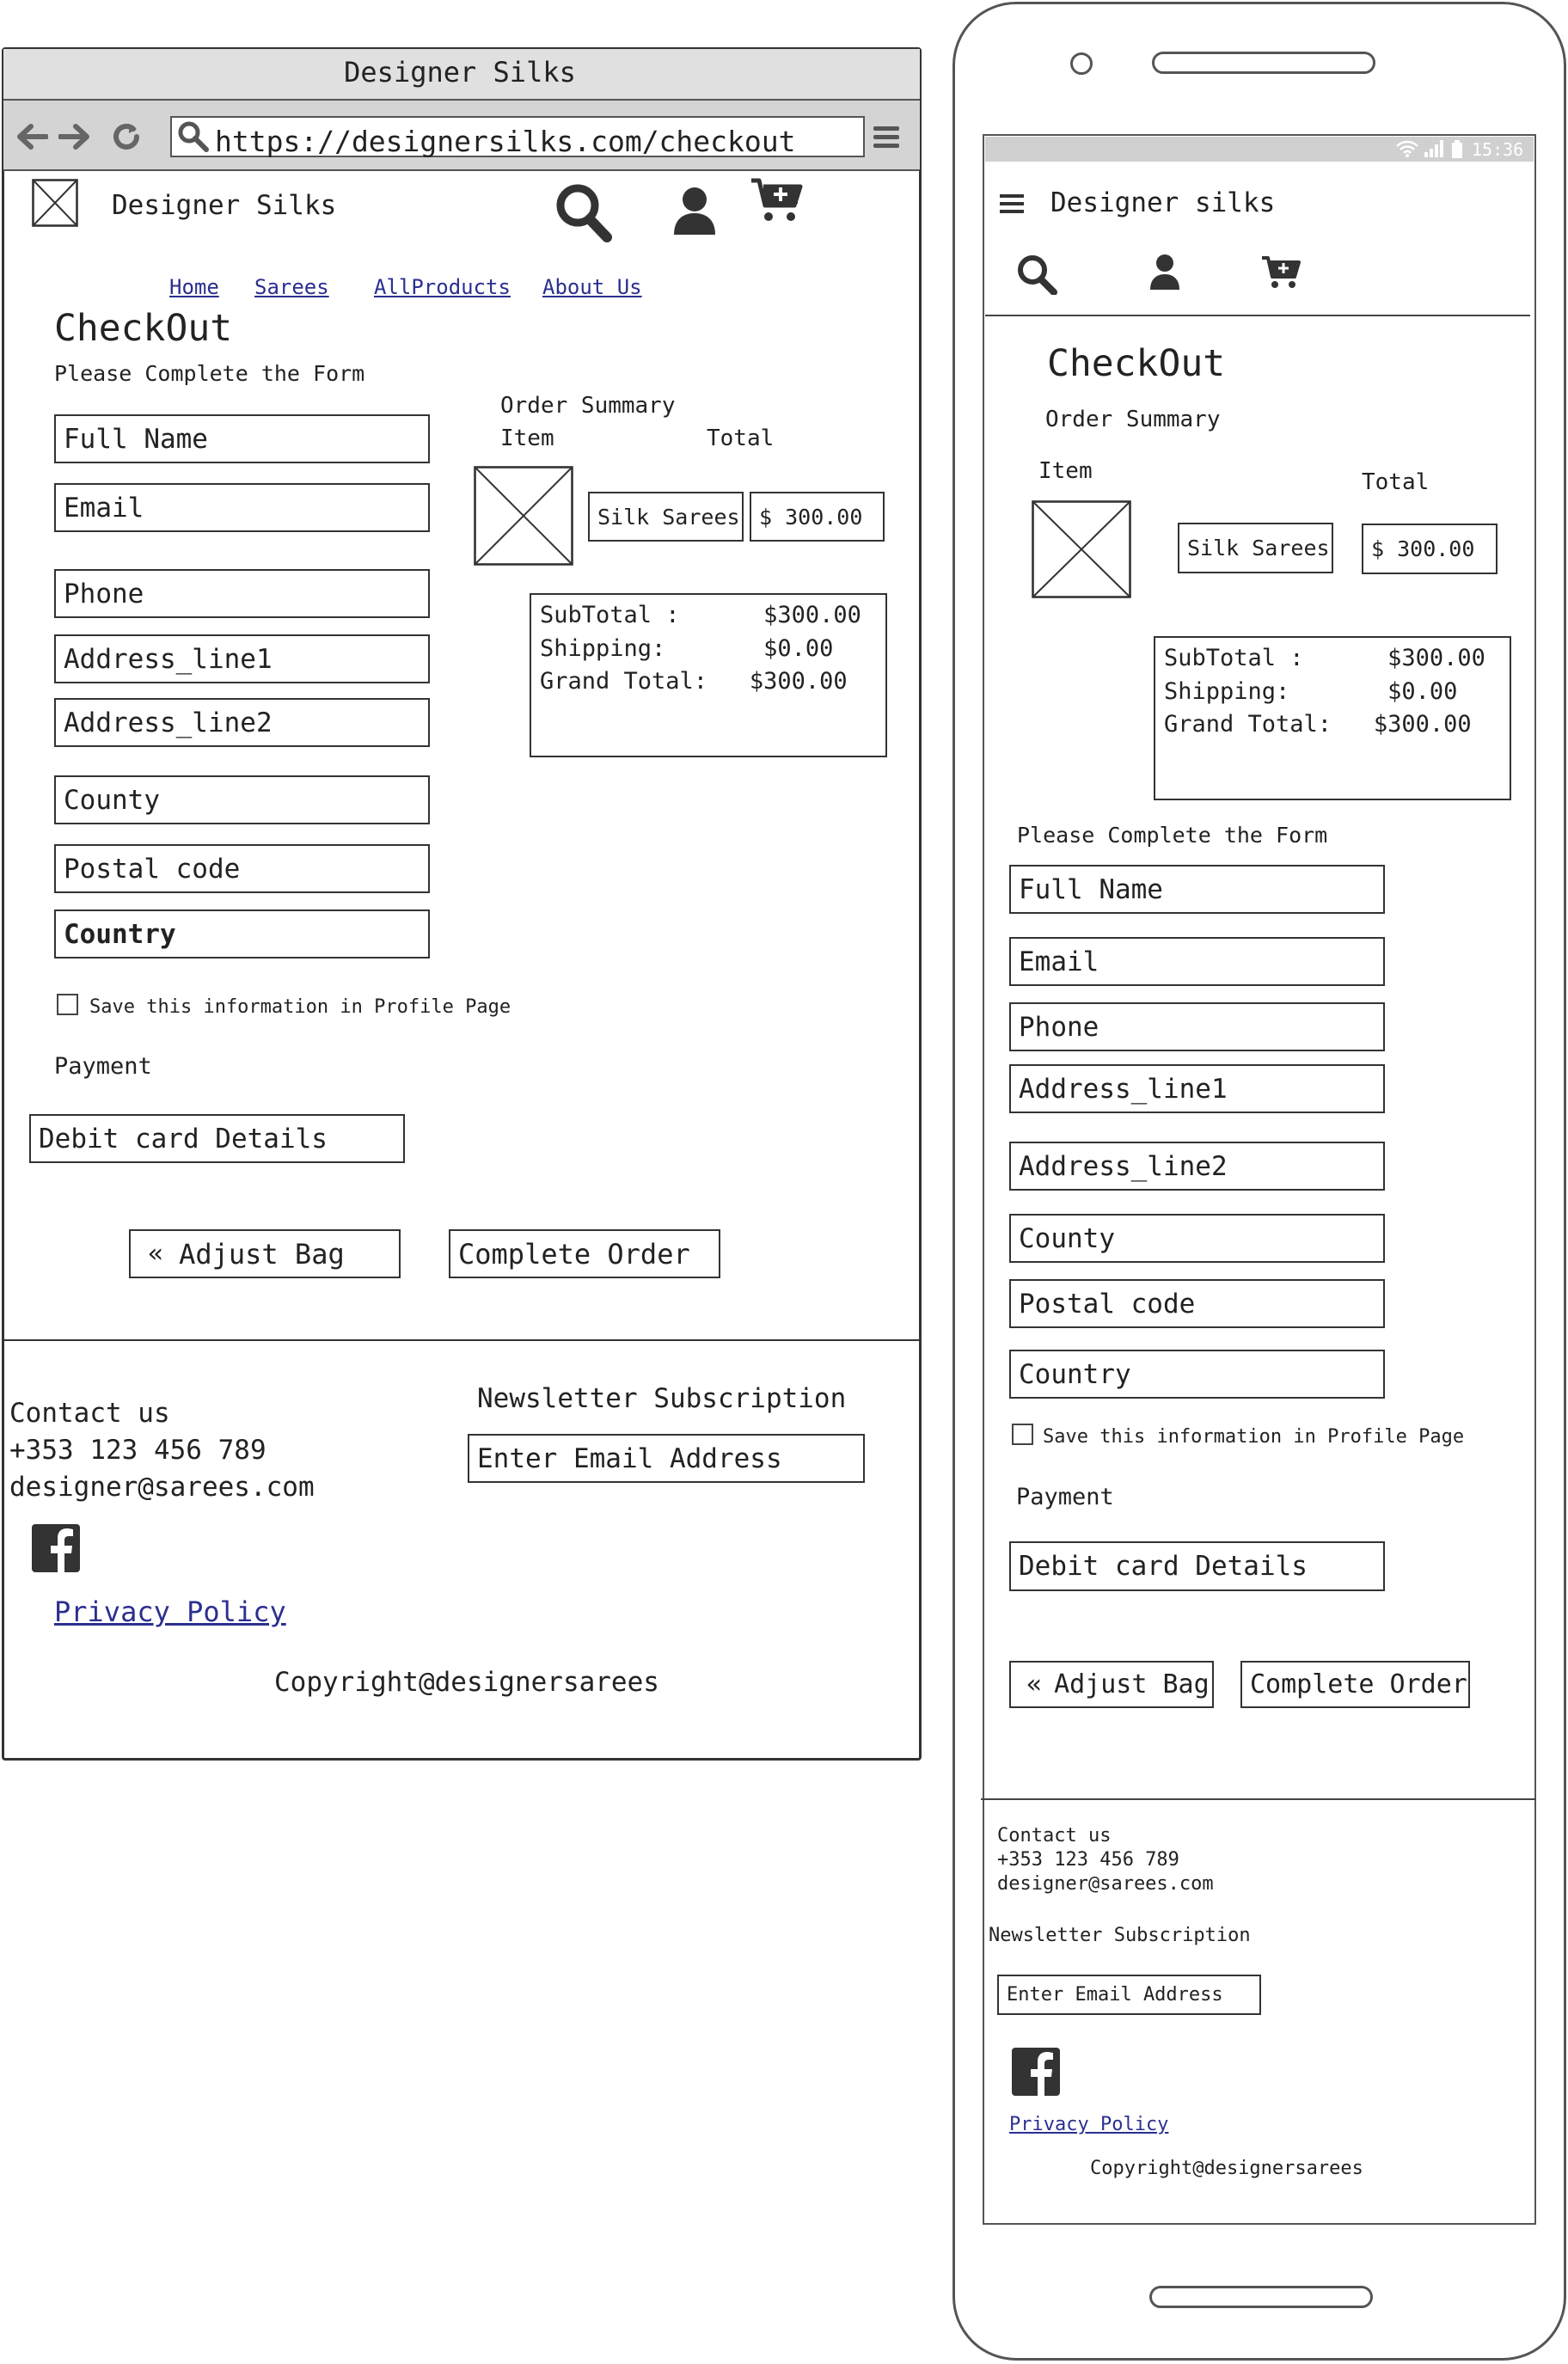  Describe the element at coordinates (74, 136) in the screenshot. I see `forward-arrow-icon` at that location.